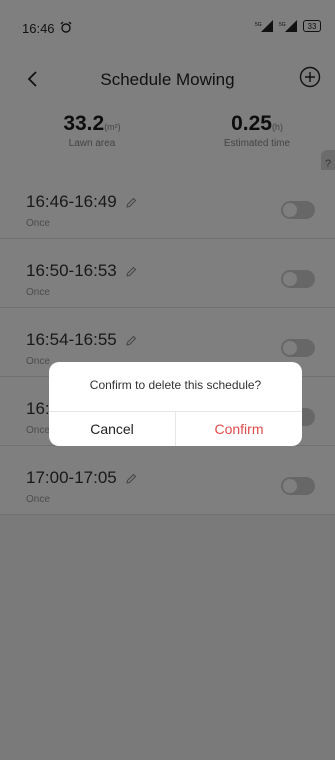  Describe the element at coordinates (112, 429) in the screenshot. I see `cancel-button: Cancel` at that location.